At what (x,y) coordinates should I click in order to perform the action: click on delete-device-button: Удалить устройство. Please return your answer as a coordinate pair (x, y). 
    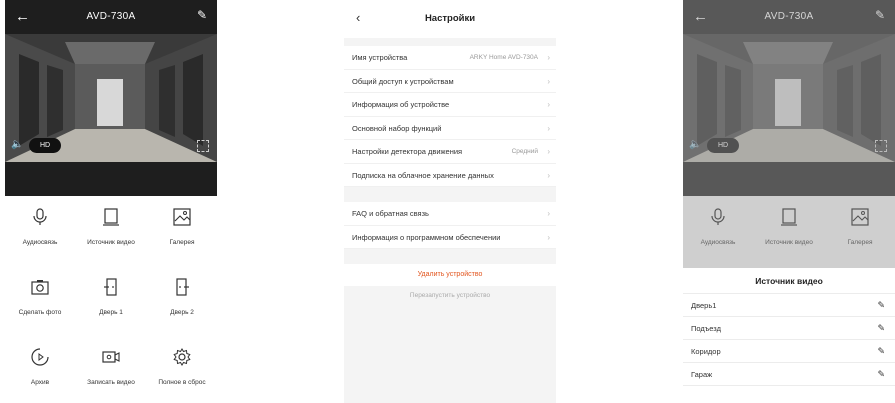
    Looking at the image, I should click on (450, 275).